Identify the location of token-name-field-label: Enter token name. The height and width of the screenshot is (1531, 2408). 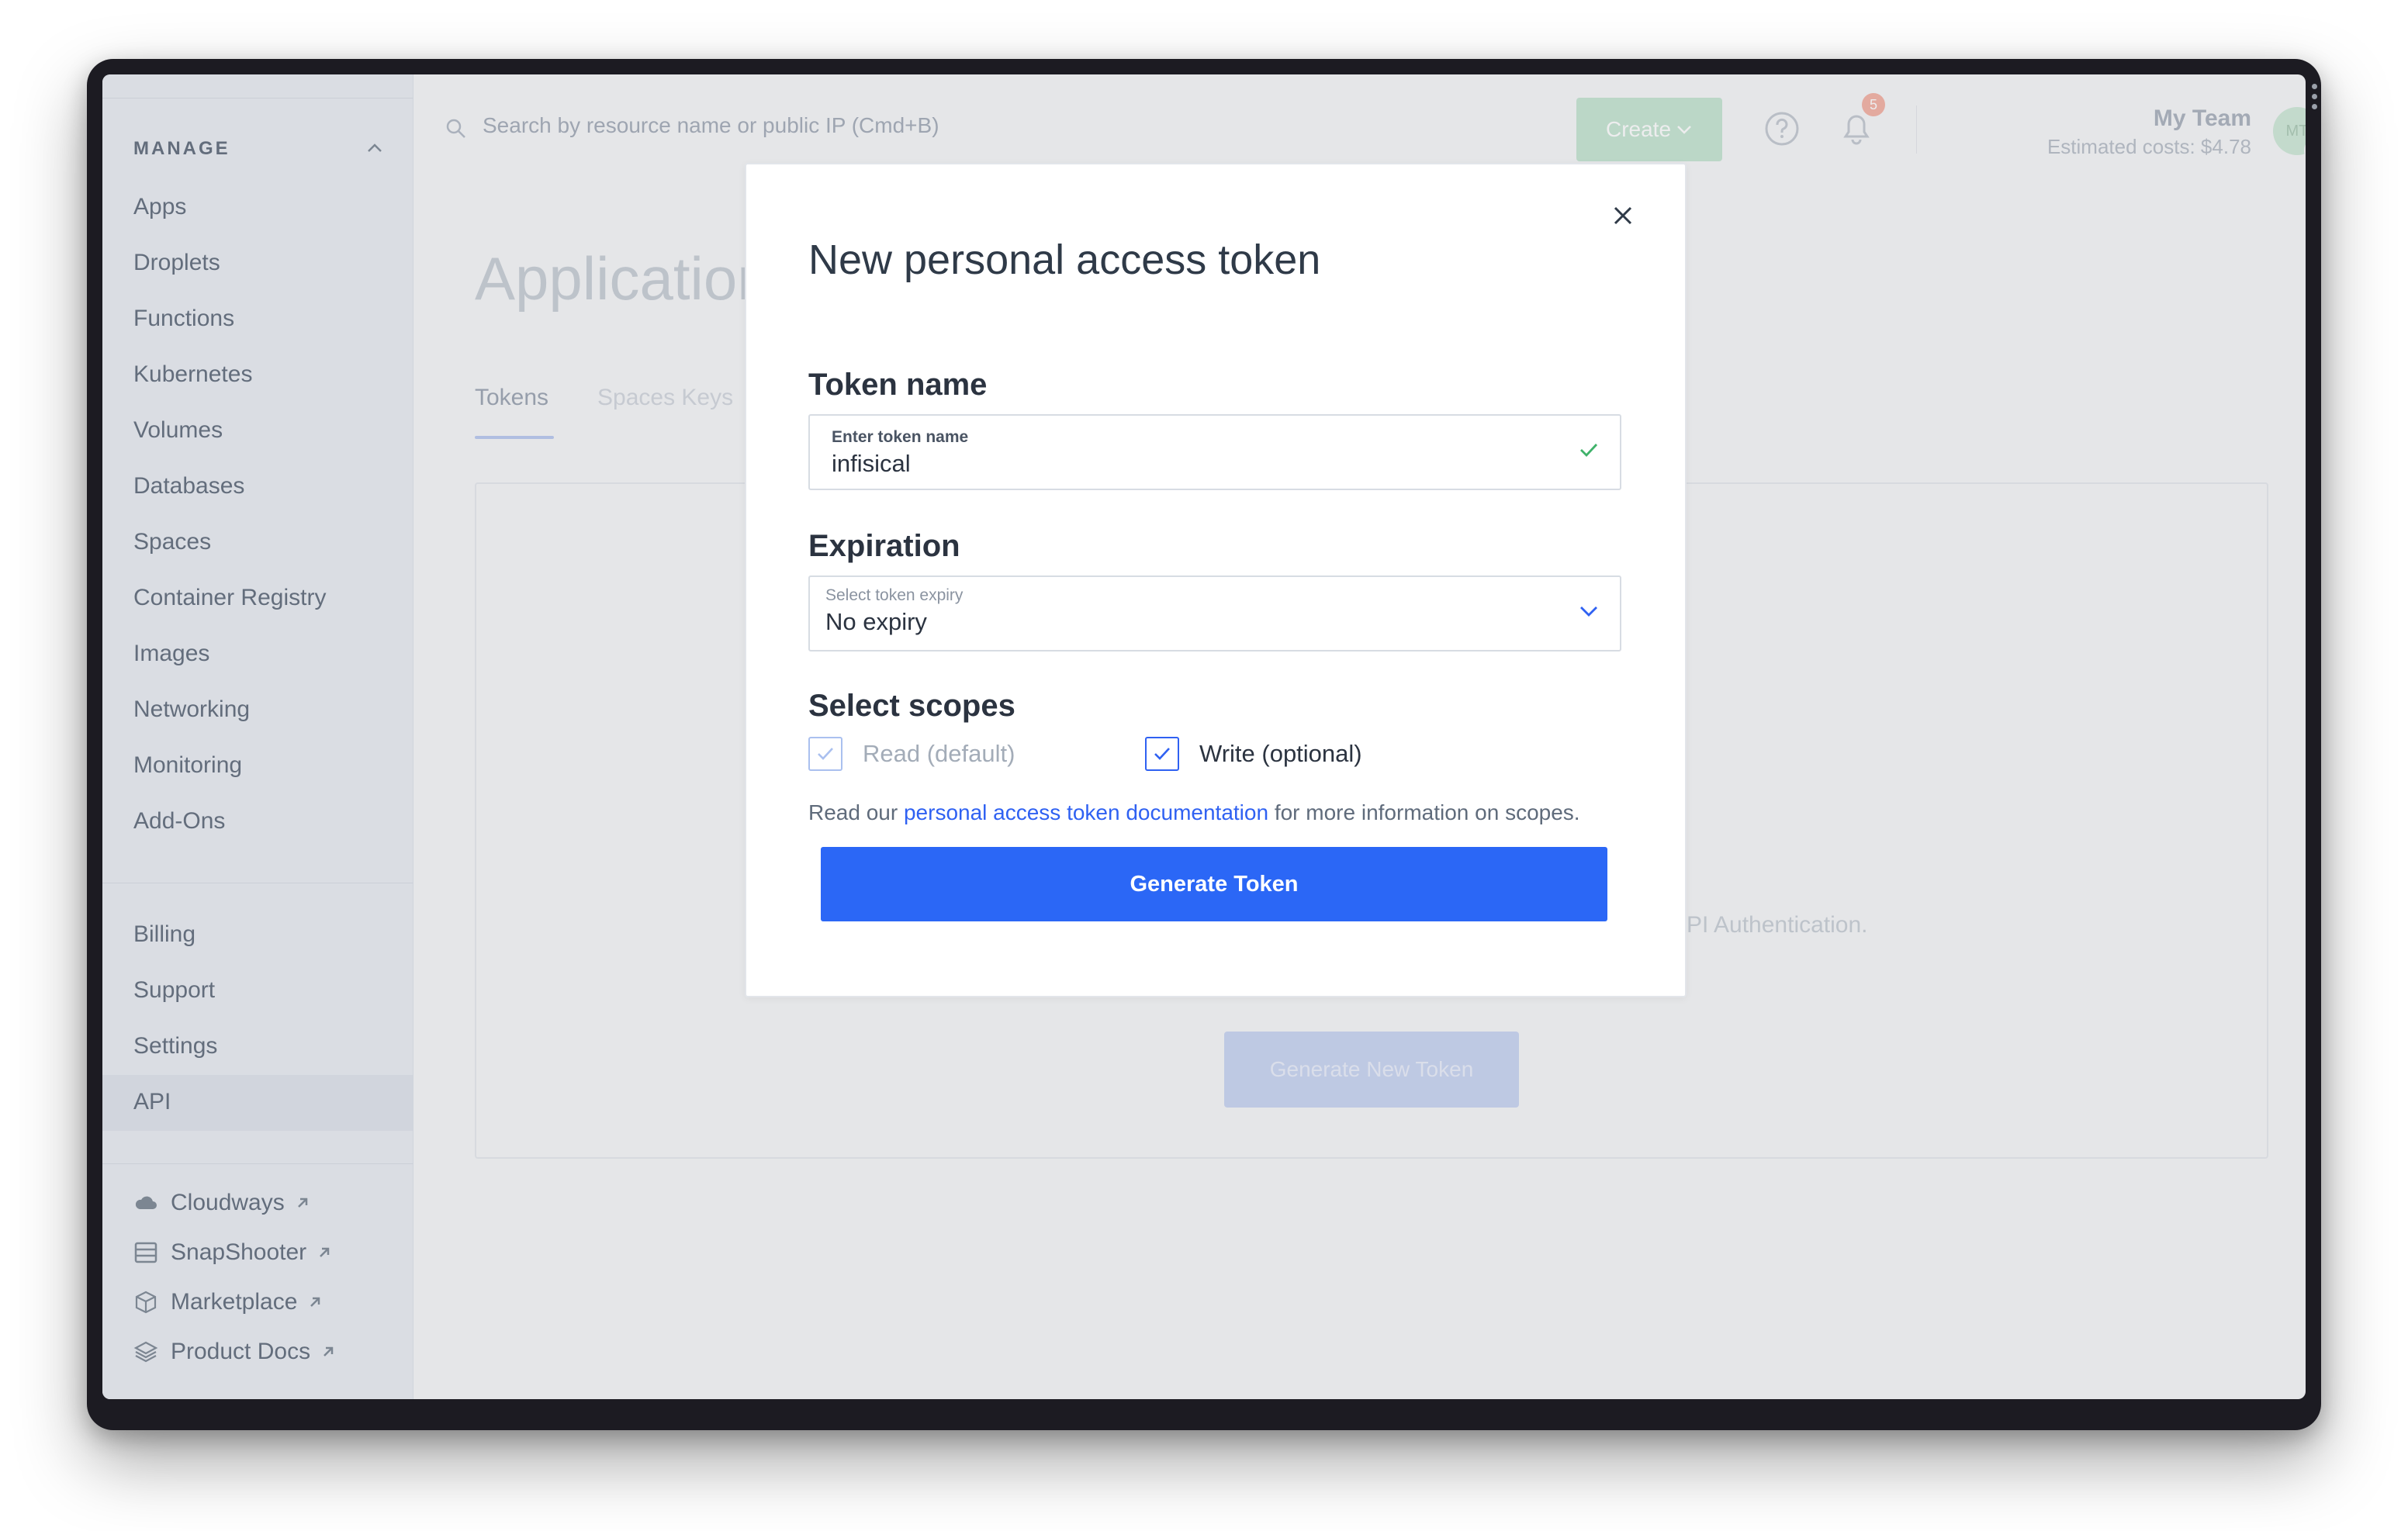
(901, 437).